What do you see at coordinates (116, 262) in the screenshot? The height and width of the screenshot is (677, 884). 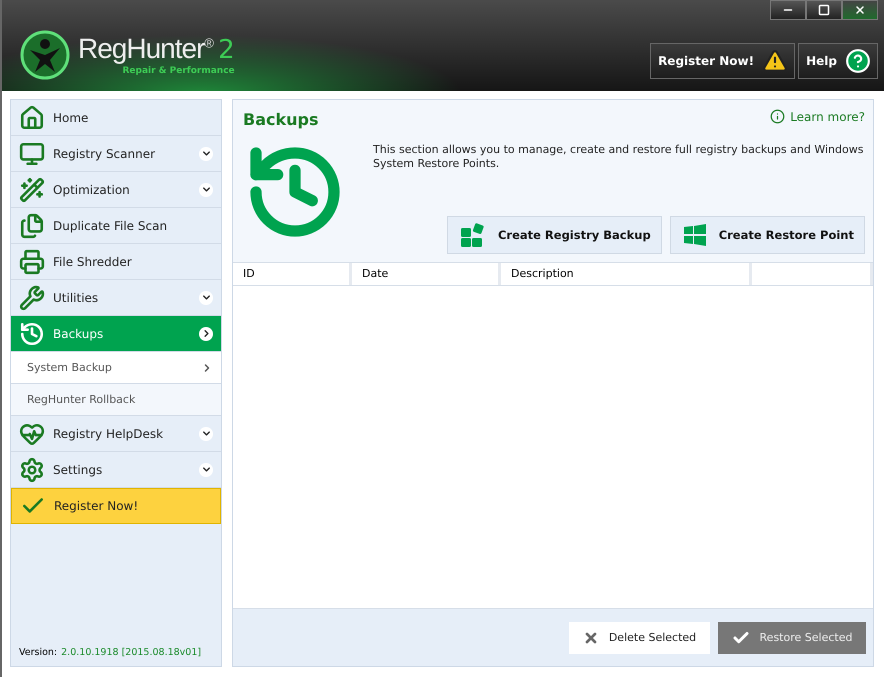 I see `nav-item: File Shredder` at bounding box center [116, 262].